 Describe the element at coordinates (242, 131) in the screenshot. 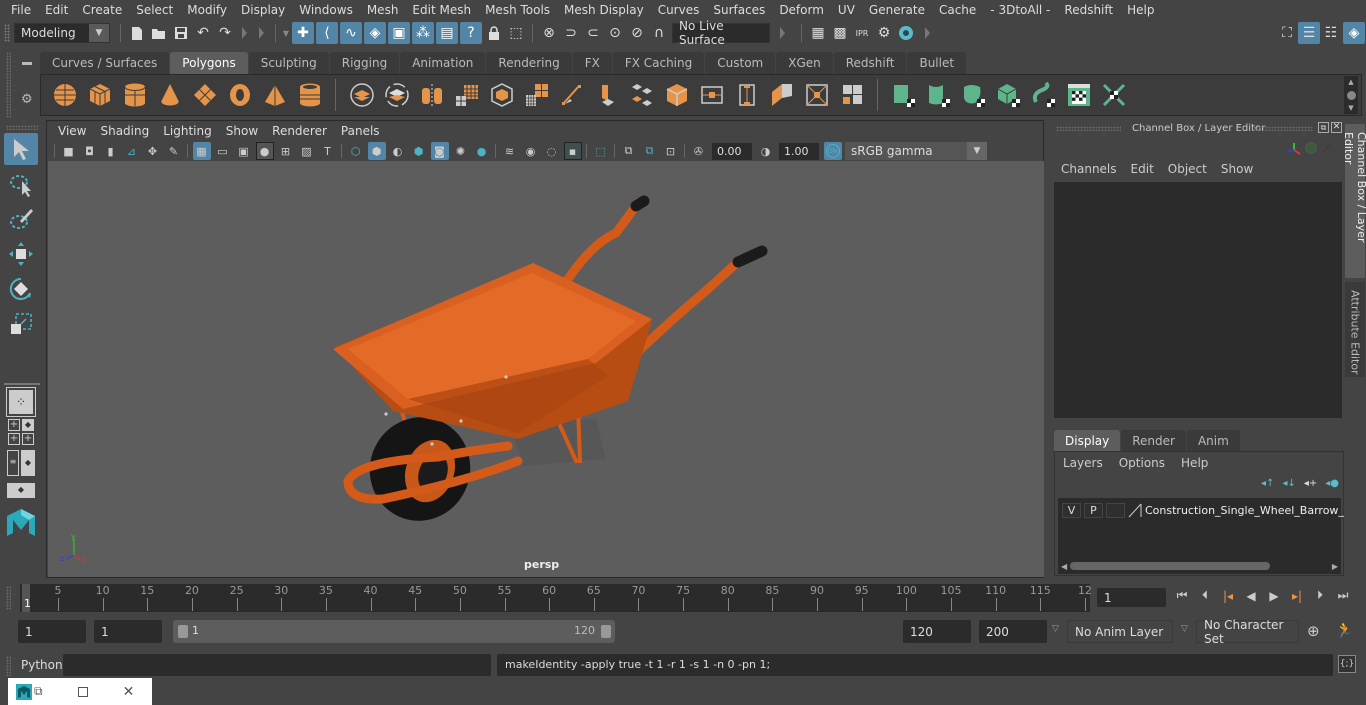

I see `viewport-menu-show: Show` at that location.